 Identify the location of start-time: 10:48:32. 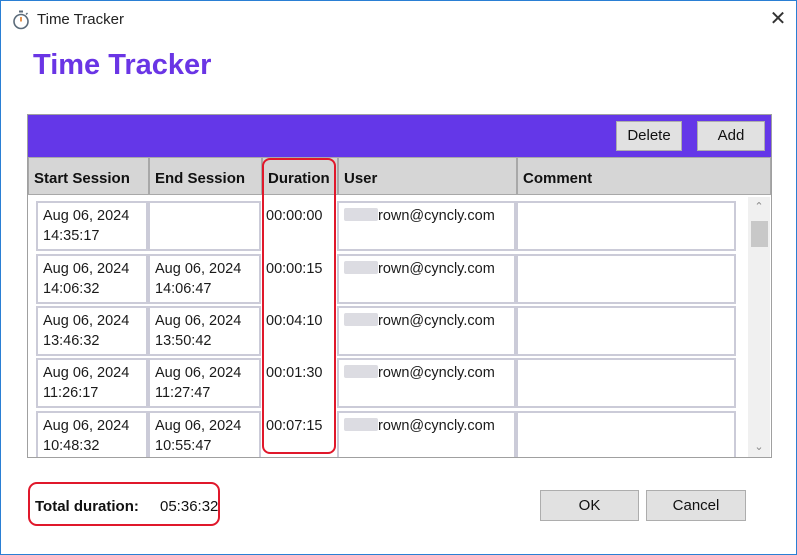
(71, 446).